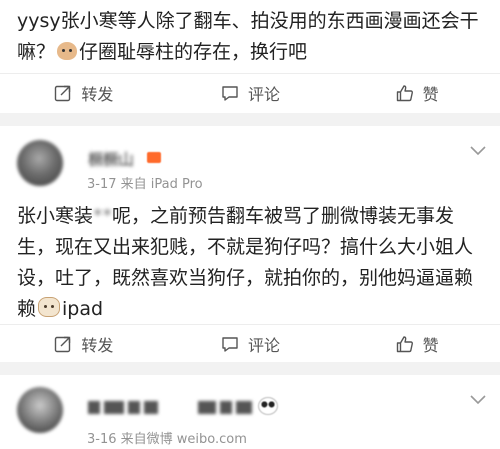  I want to click on dog-face-emoji-icon, so click(67, 51).